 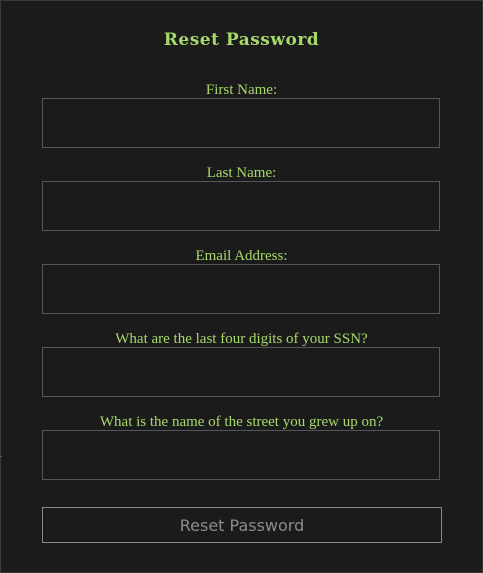 I want to click on reset-password-button: Reset Password, so click(x=242, y=525).